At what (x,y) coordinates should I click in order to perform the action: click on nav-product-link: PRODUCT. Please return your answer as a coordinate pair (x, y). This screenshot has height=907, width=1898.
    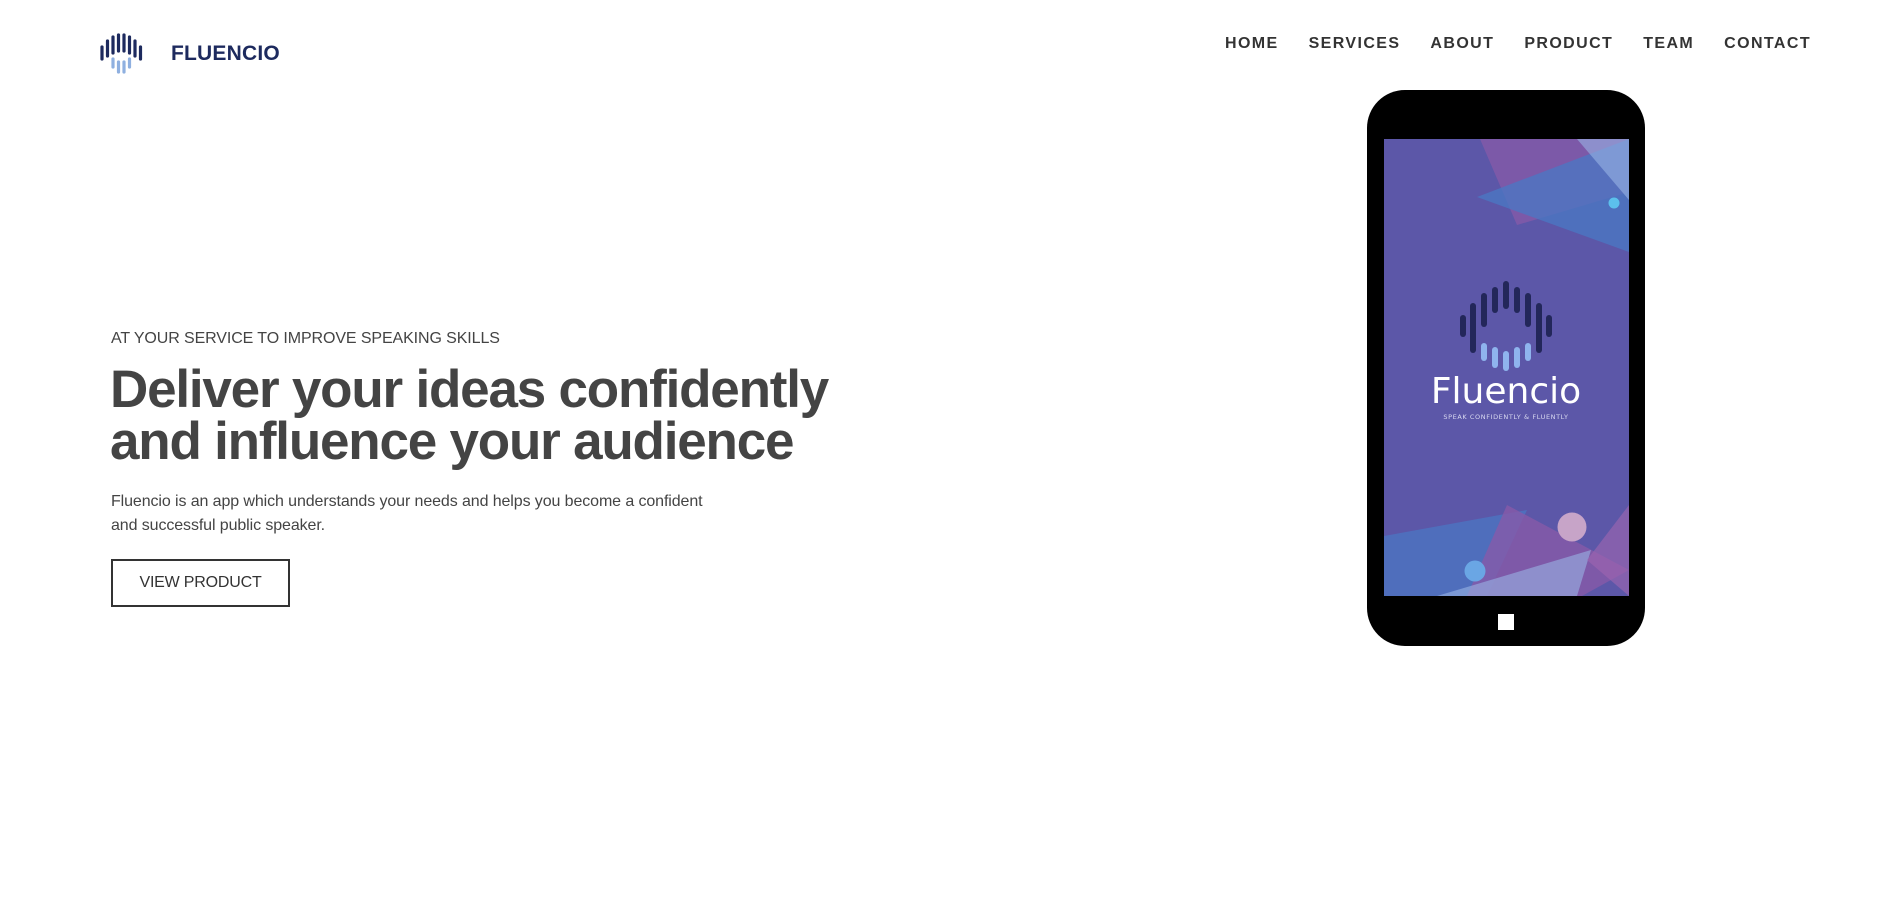
    Looking at the image, I should click on (1568, 44).